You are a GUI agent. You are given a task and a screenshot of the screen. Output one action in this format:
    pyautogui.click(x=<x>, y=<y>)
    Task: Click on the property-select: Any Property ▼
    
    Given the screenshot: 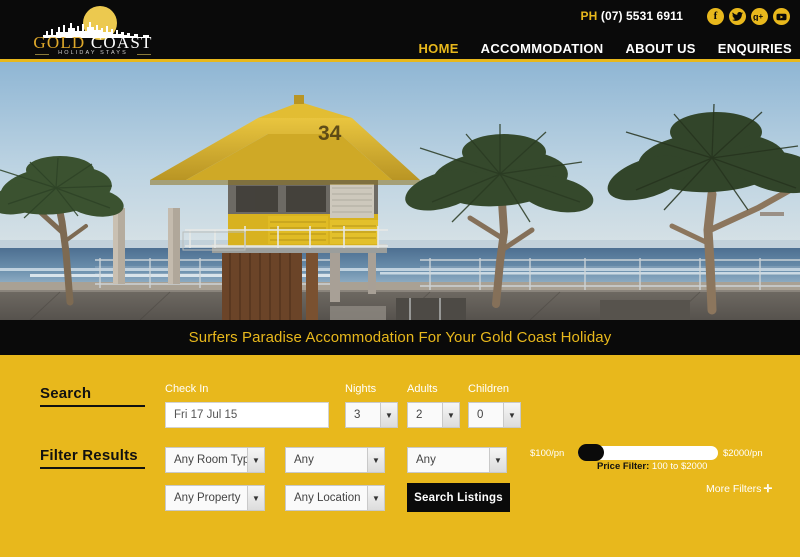 What is the action you would take?
    pyautogui.click(x=215, y=498)
    